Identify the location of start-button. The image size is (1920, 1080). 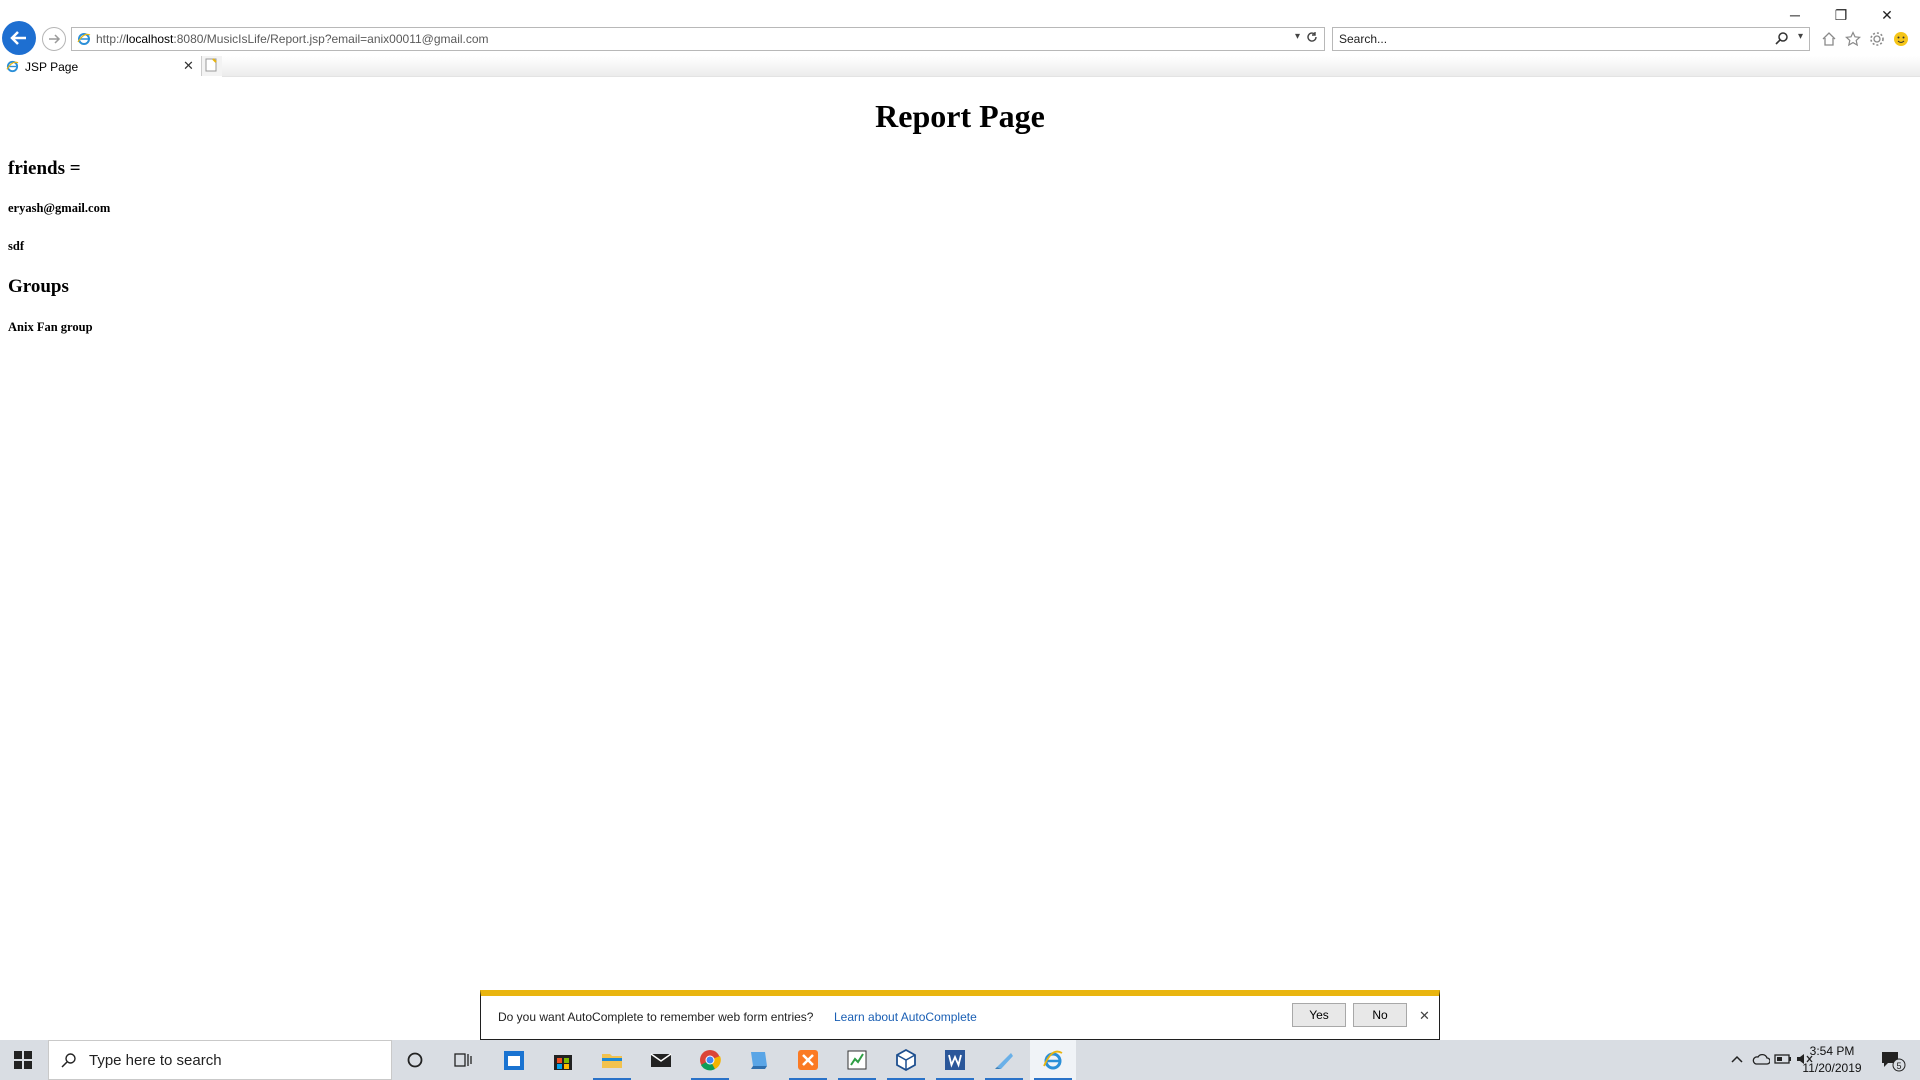
(23, 1060).